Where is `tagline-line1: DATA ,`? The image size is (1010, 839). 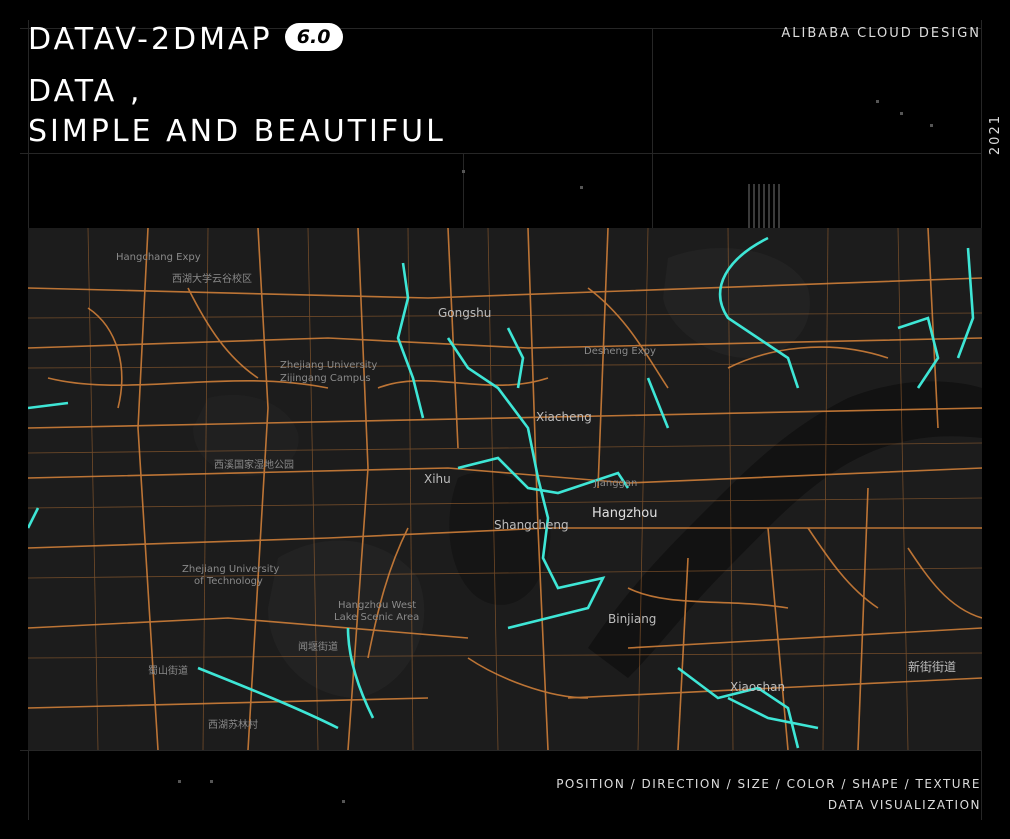
tagline-line1: DATA , is located at coordinates (85, 91).